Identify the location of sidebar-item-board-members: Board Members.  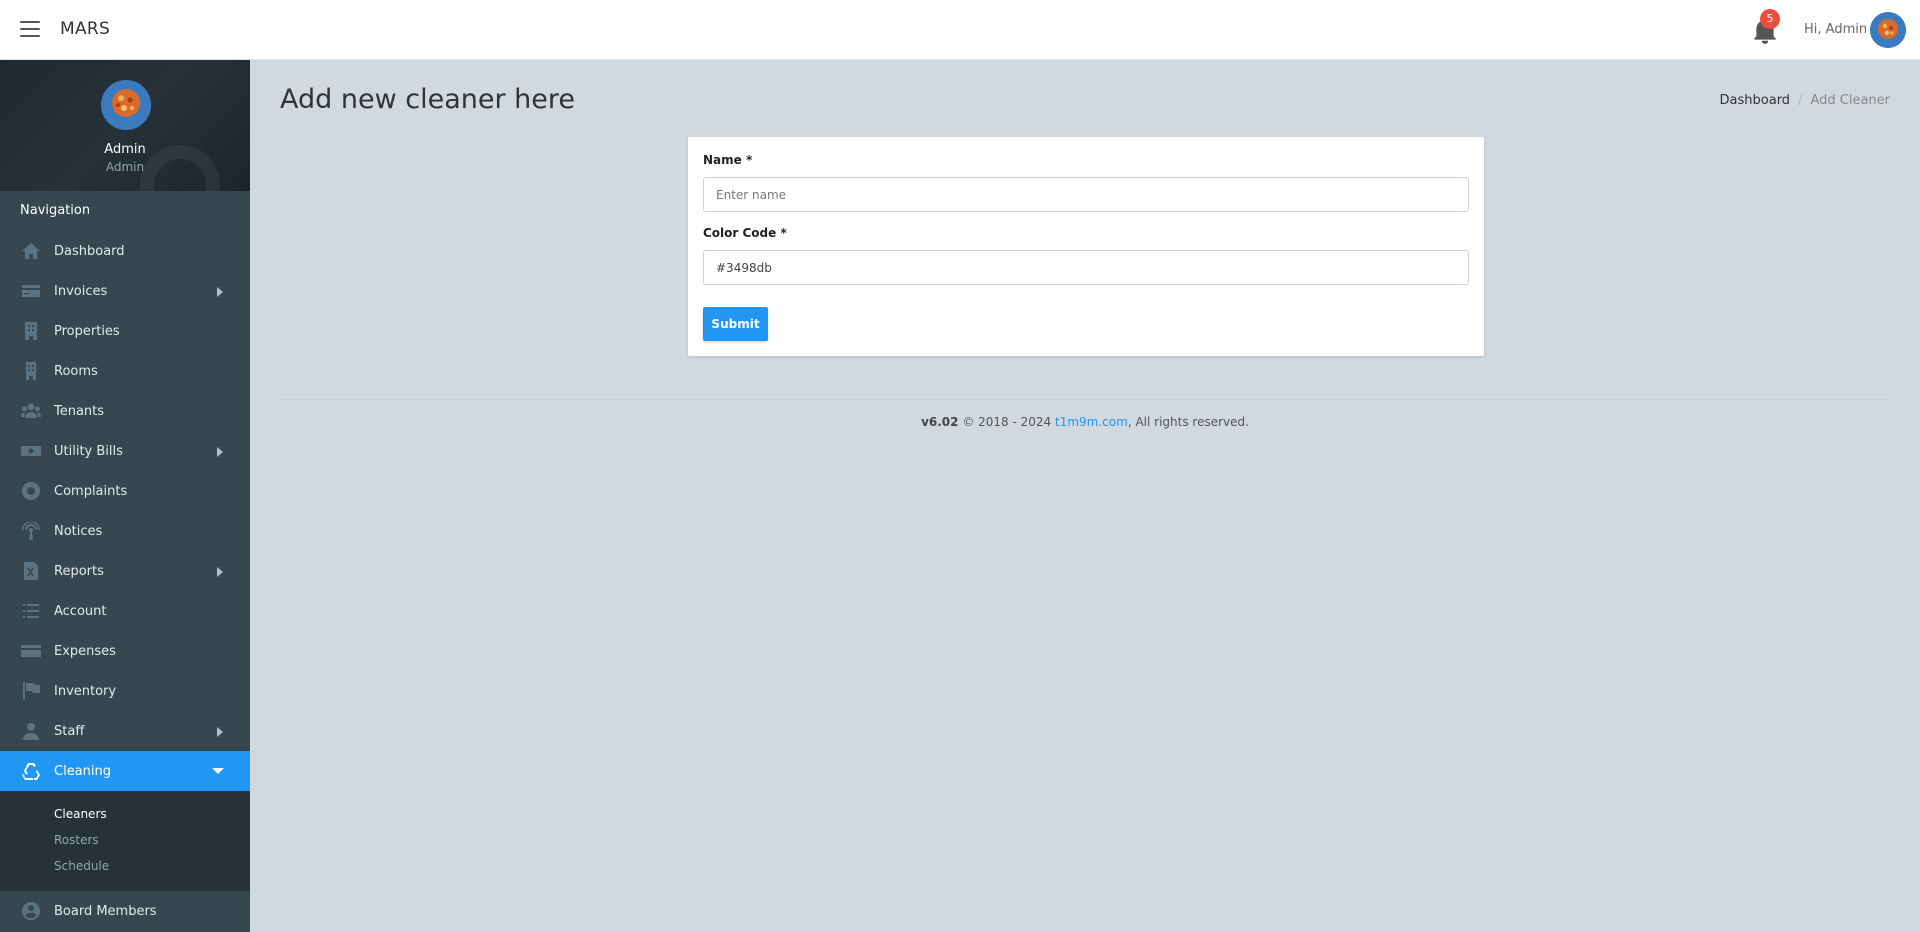
(125, 911).